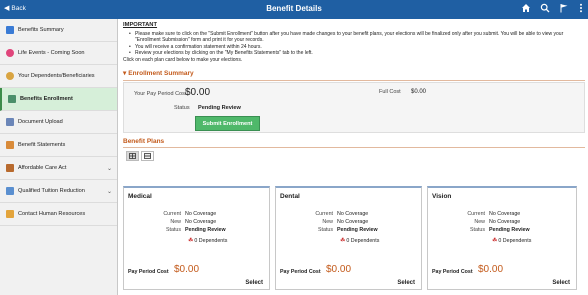 This screenshot has height=295, width=588. Describe the element at coordinates (227, 124) in the screenshot. I see `submit-enrollment-button: Submit Enrollment` at that location.